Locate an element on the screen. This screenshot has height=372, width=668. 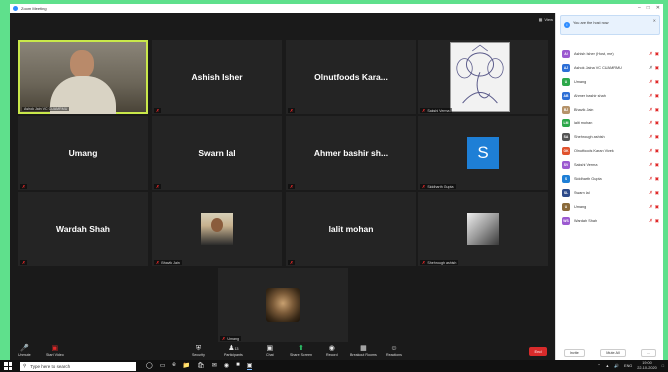
mic-icon: ✗ is located at coordinates (651, 68).